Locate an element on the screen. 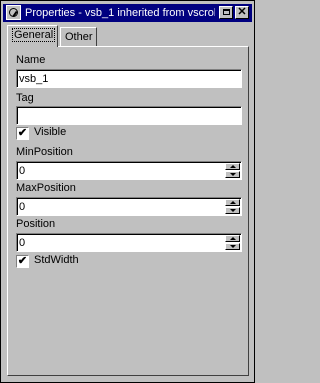 This screenshot has height=383, width=320. properties-icon is located at coordinates (13, 12).